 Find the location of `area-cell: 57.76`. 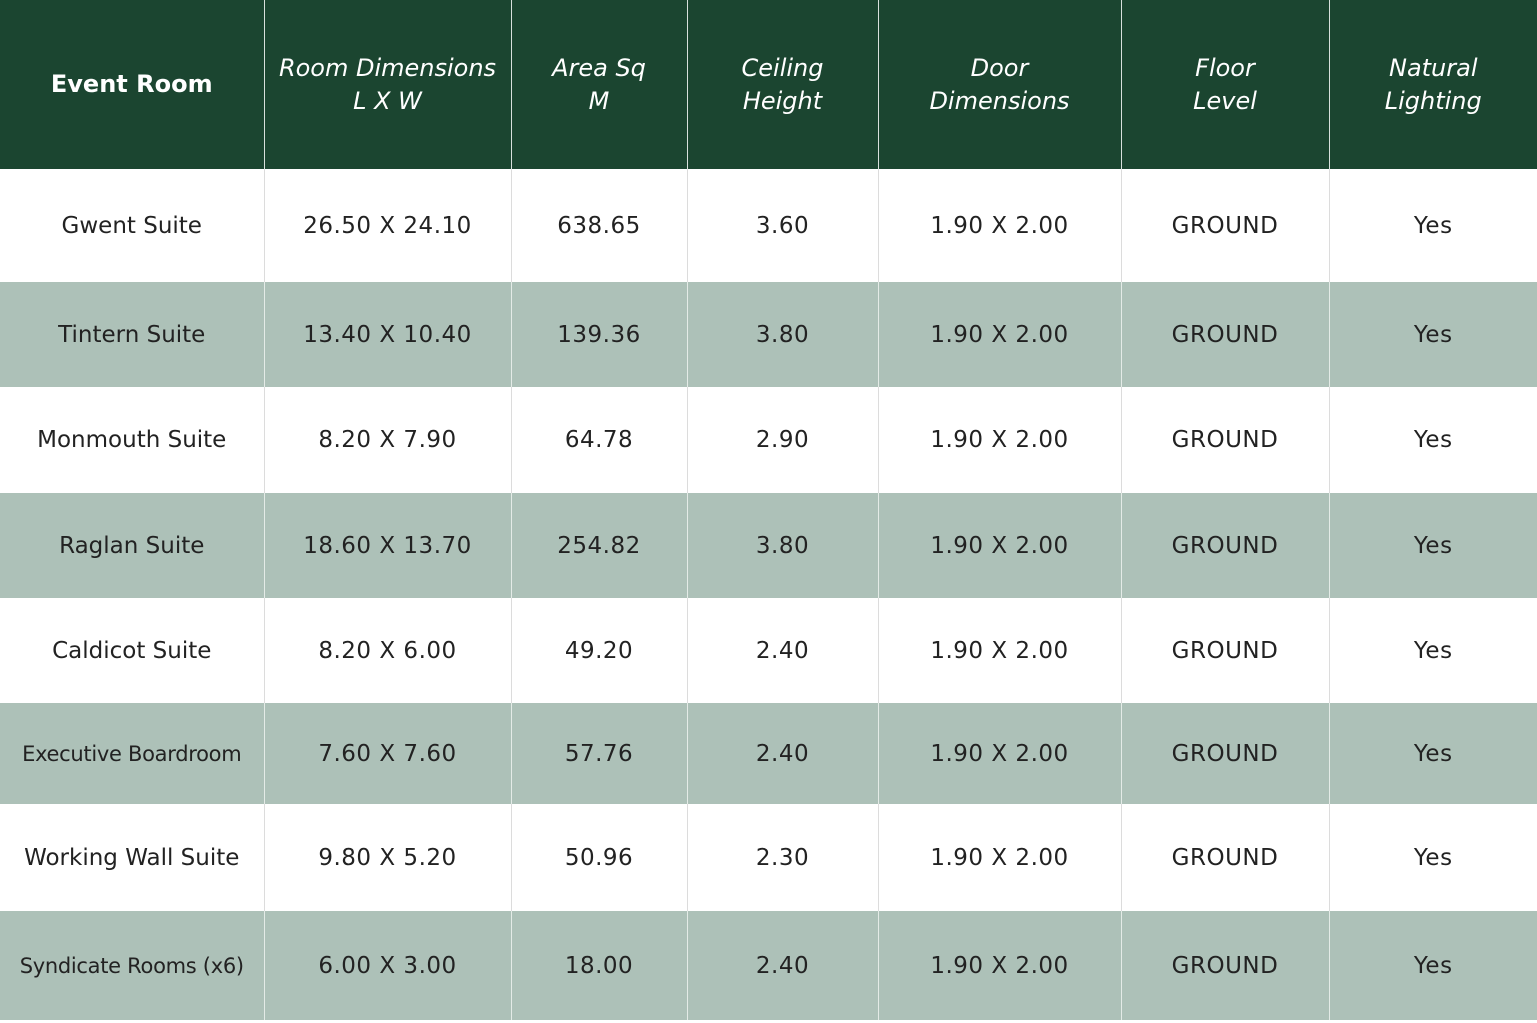

area-cell: 57.76 is located at coordinates (598, 753).